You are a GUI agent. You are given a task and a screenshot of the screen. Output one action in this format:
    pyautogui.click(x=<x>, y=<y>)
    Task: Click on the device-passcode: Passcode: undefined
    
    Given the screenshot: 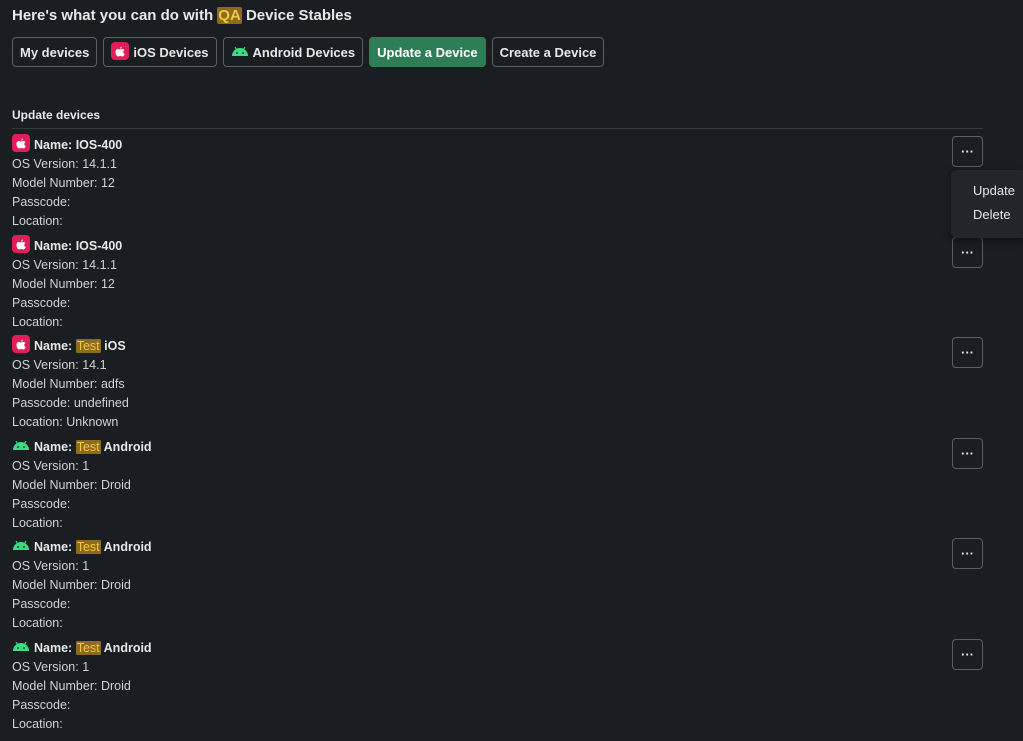 What is the action you would take?
    pyautogui.click(x=70, y=403)
    